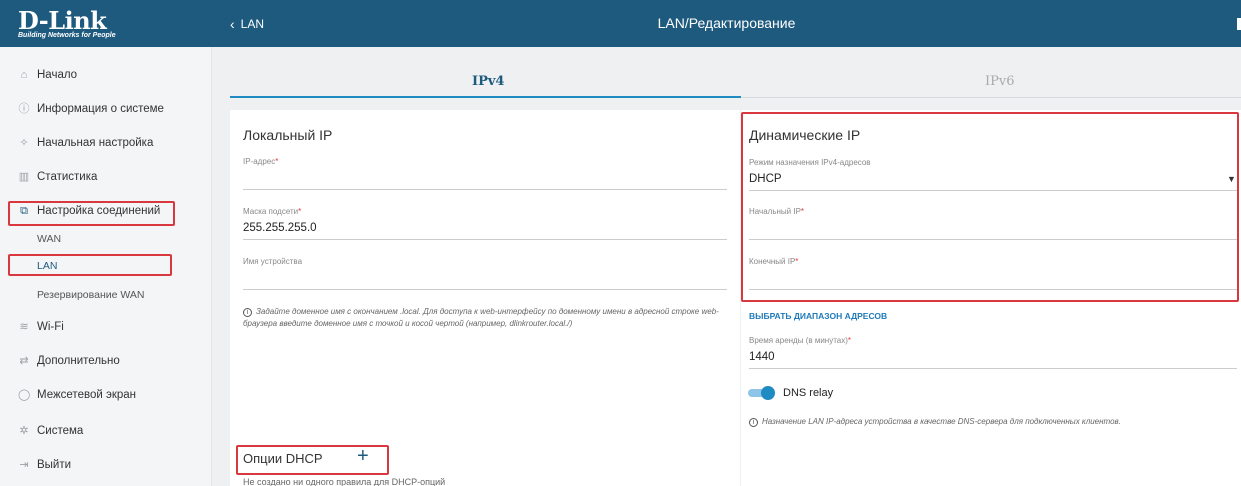 The image size is (1241, 486). Describe the element at coordinates (765, 179) in the screenshot. I see `assign-mode-select: DHCP` at that location.